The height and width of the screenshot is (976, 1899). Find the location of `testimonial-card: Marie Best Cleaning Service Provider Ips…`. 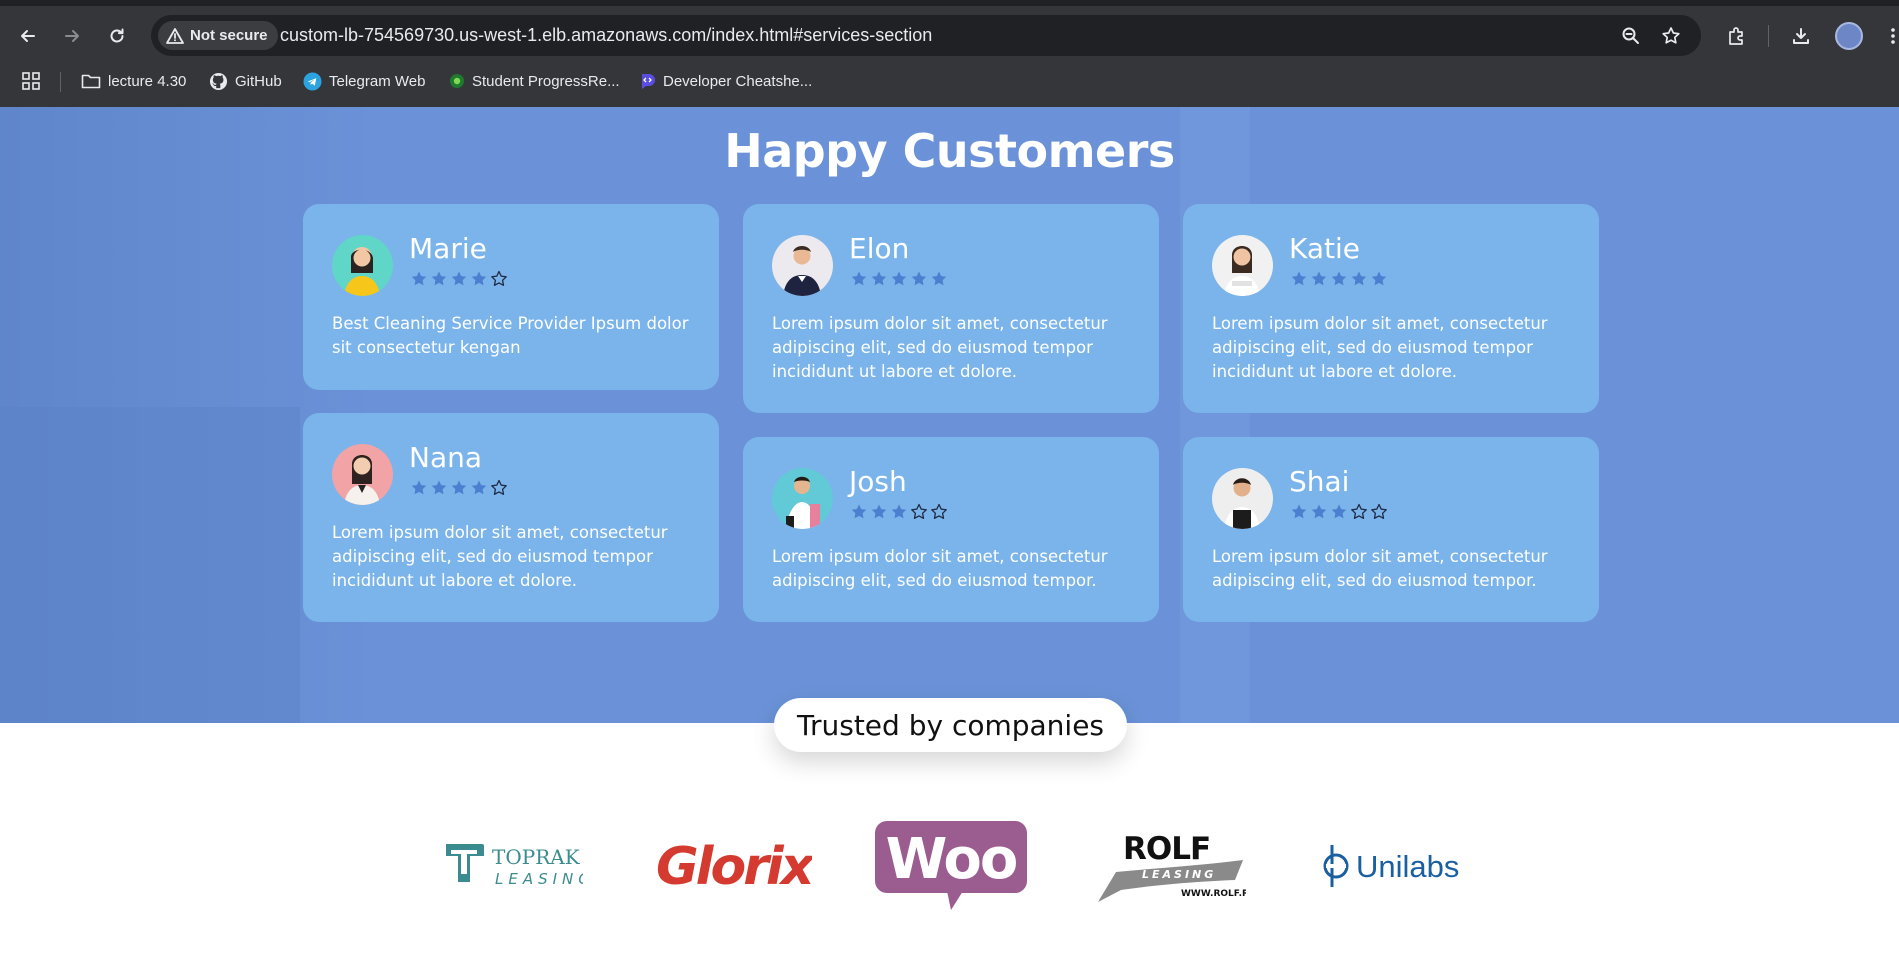

testimonial-card: Marie Best Cleaning Service Provider Ips… is located at coordinates (511, 297).